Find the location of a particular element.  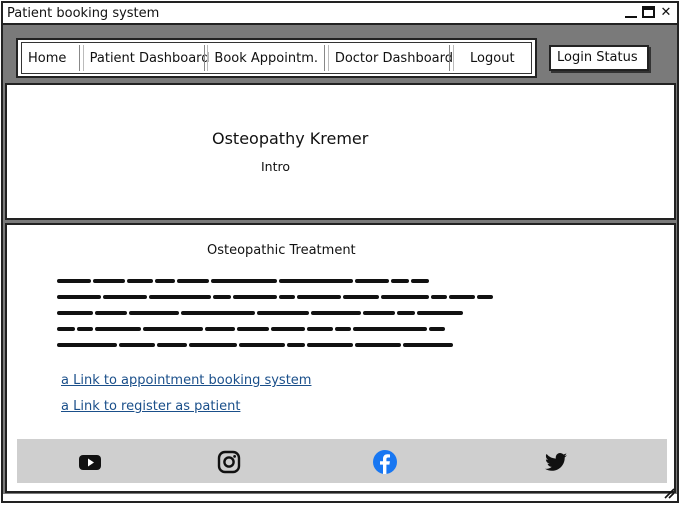

placeholder-text-block is located at coordinates (277, 313).